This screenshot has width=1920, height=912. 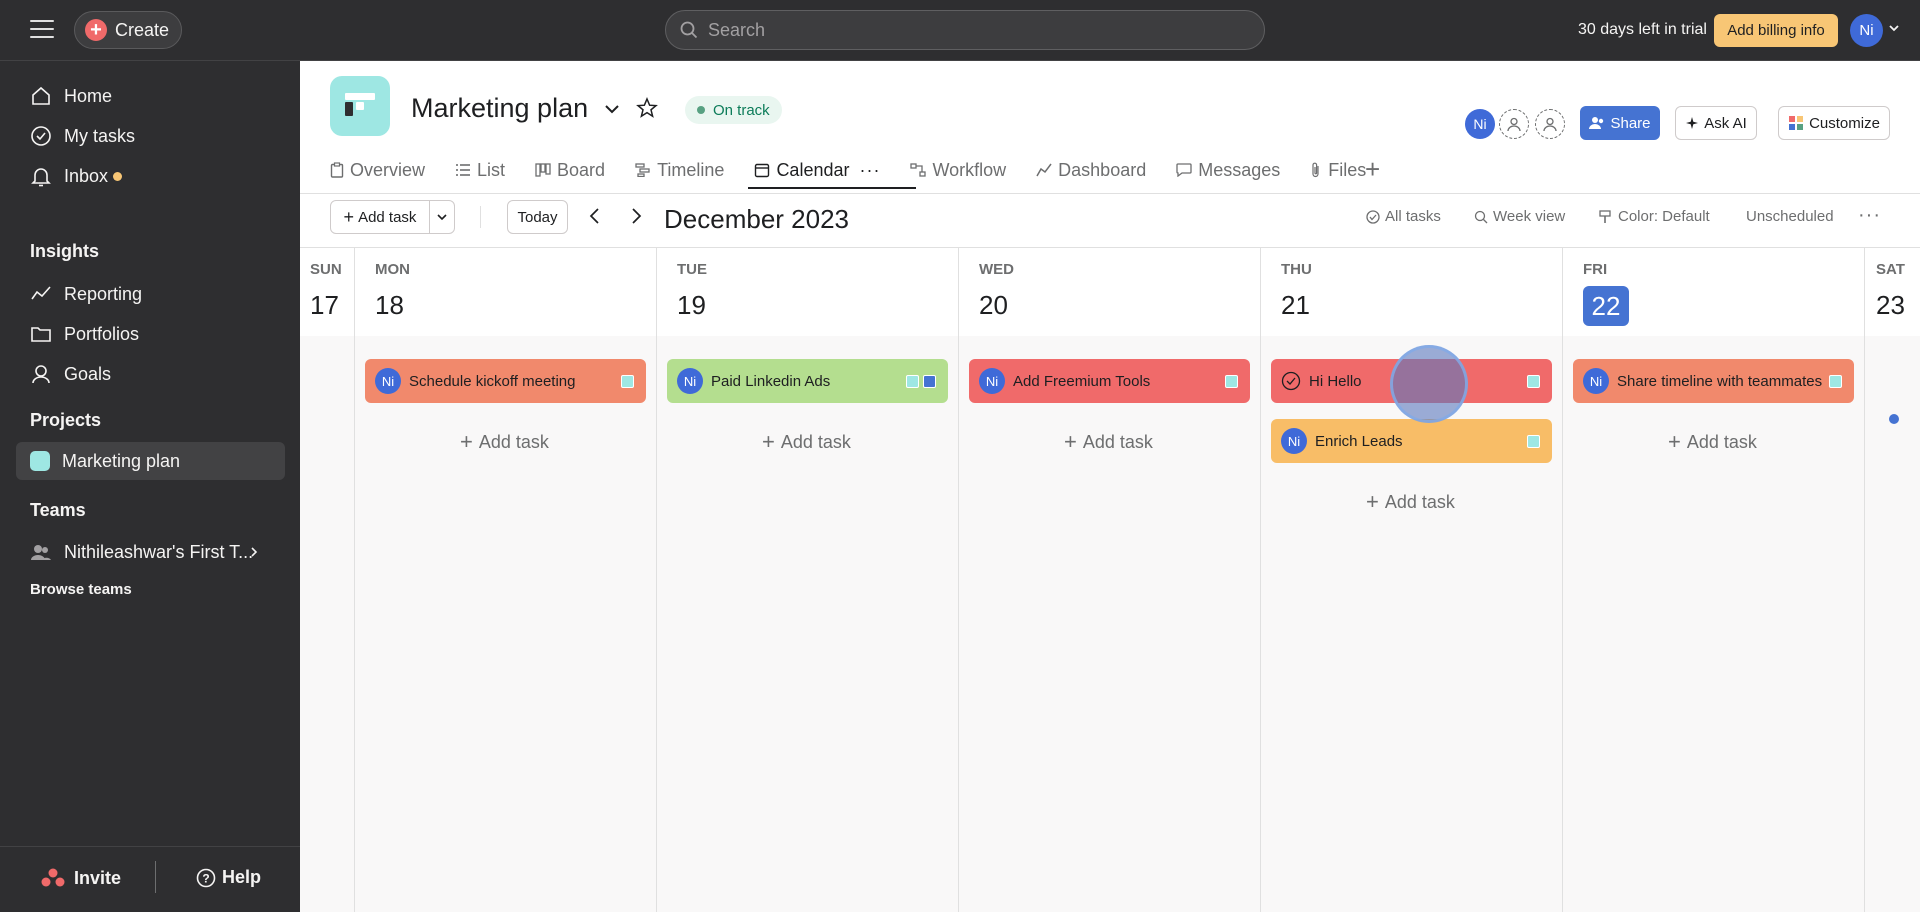 What do you see at coordinates (1776, 30) in the screenshot?
I see `add-billing-button: Add billing info` at bounding box center [1776, 30].